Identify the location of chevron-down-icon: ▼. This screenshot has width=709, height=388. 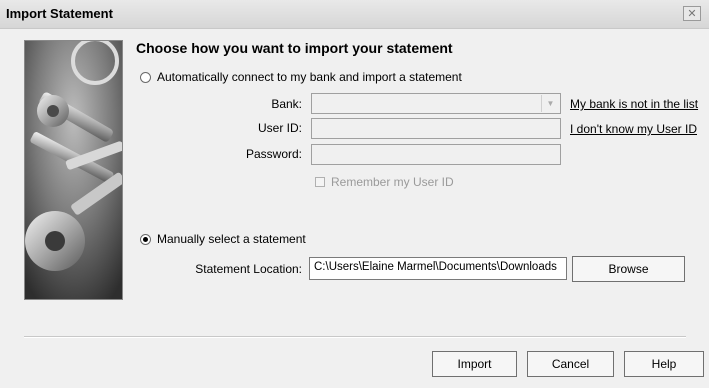
(550, 103).